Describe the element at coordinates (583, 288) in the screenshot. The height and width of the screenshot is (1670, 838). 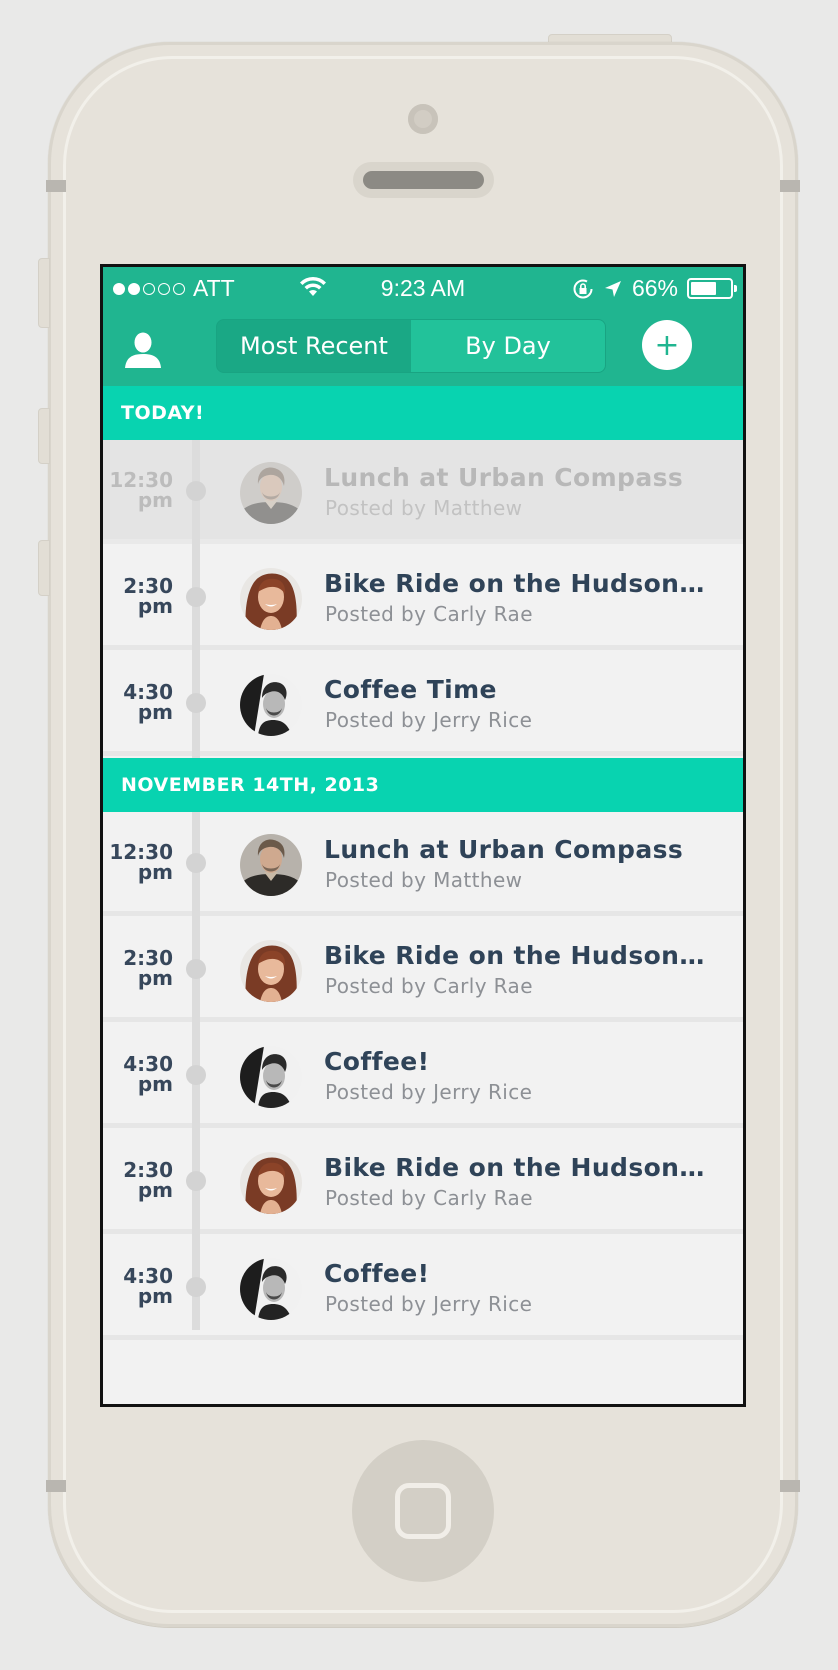
I see `rotation-lock-icon` at that location.